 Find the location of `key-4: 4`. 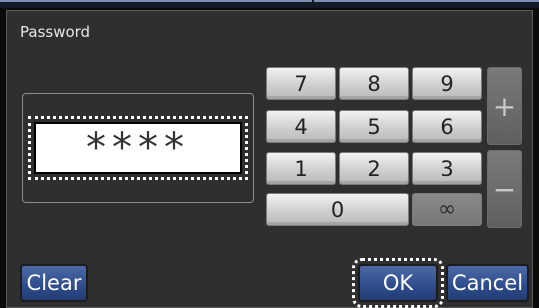

key-4: 4 is located at coordinates (301, 126).